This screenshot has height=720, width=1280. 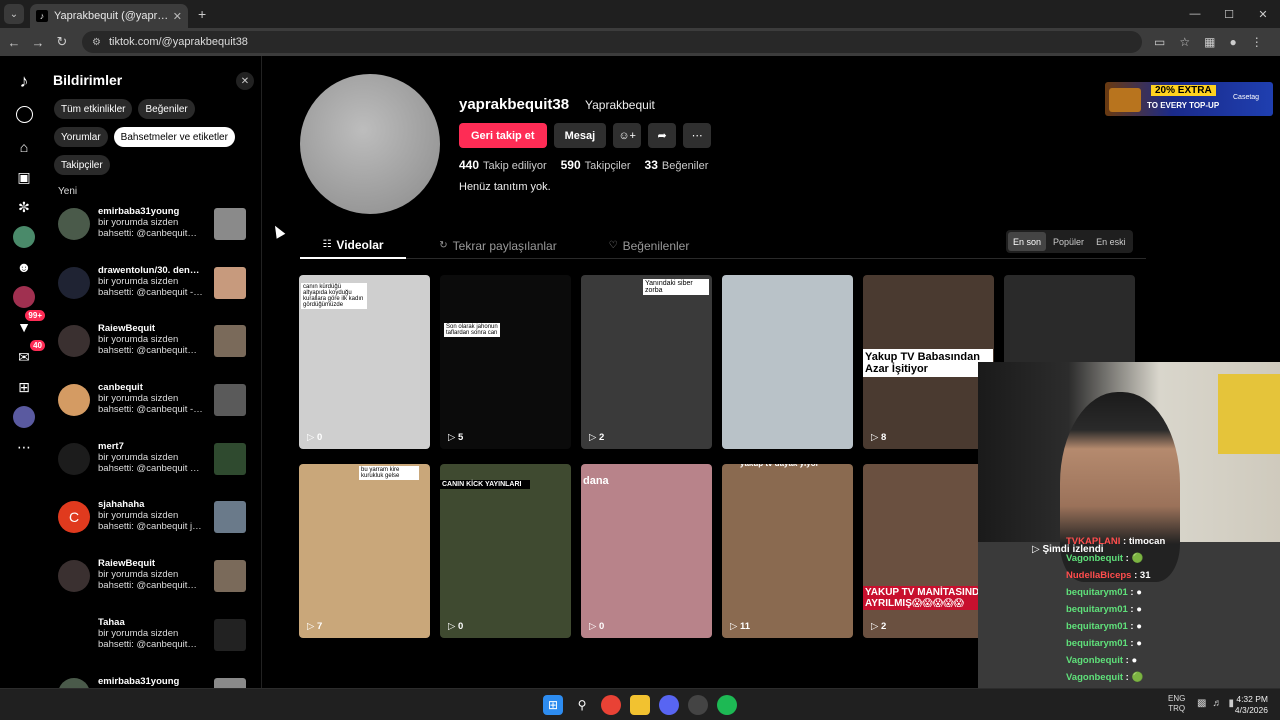 I want to click on close-window-button: ✕, so click(x=1263, y=14).